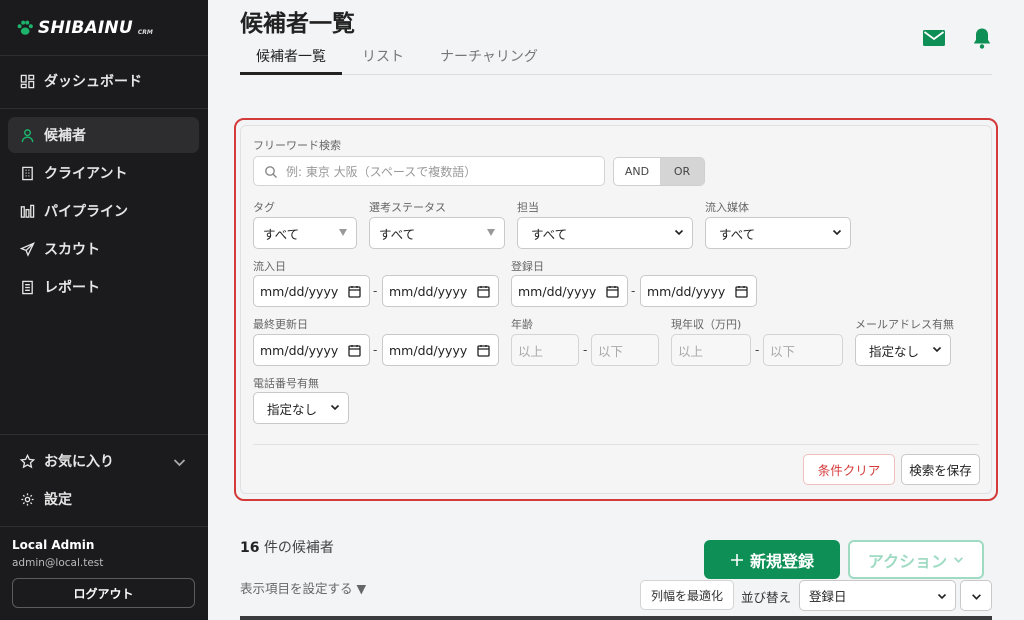  Describe the element at coordinates (58, 500) in the screenshot. I see `sidebar-item-label: 設定` at that location.